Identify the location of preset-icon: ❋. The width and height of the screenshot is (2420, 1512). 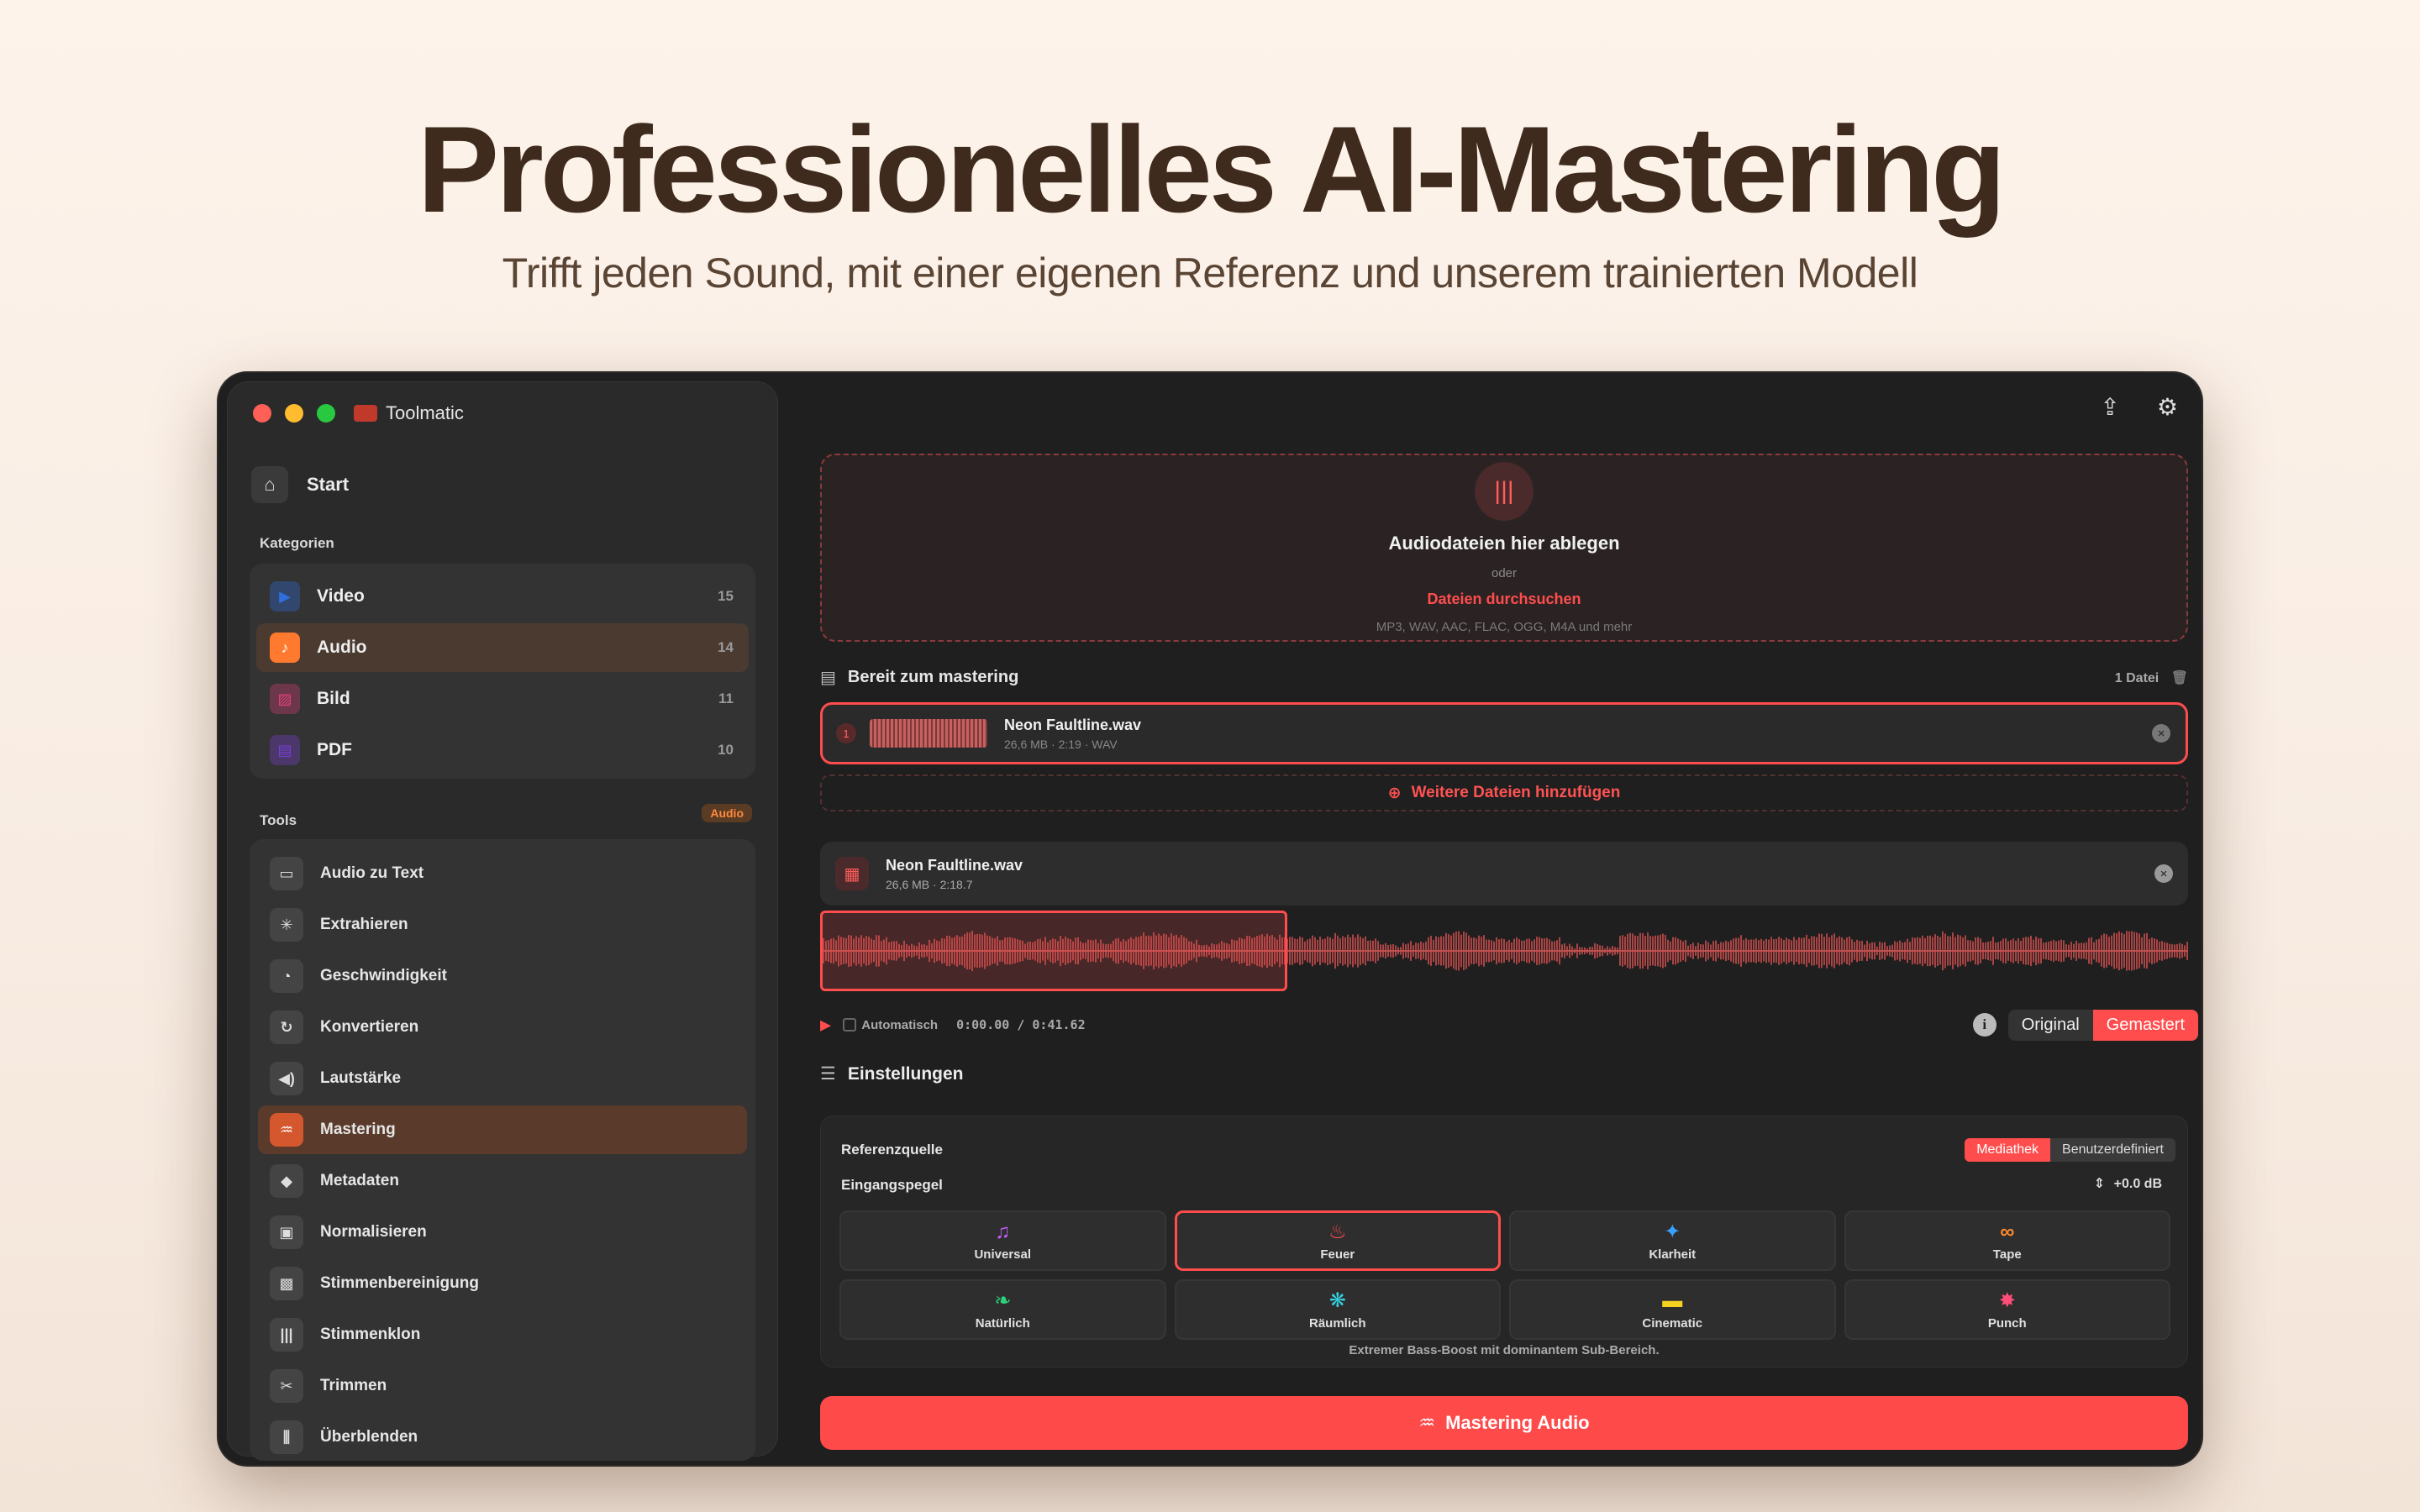
(1337, 1300).